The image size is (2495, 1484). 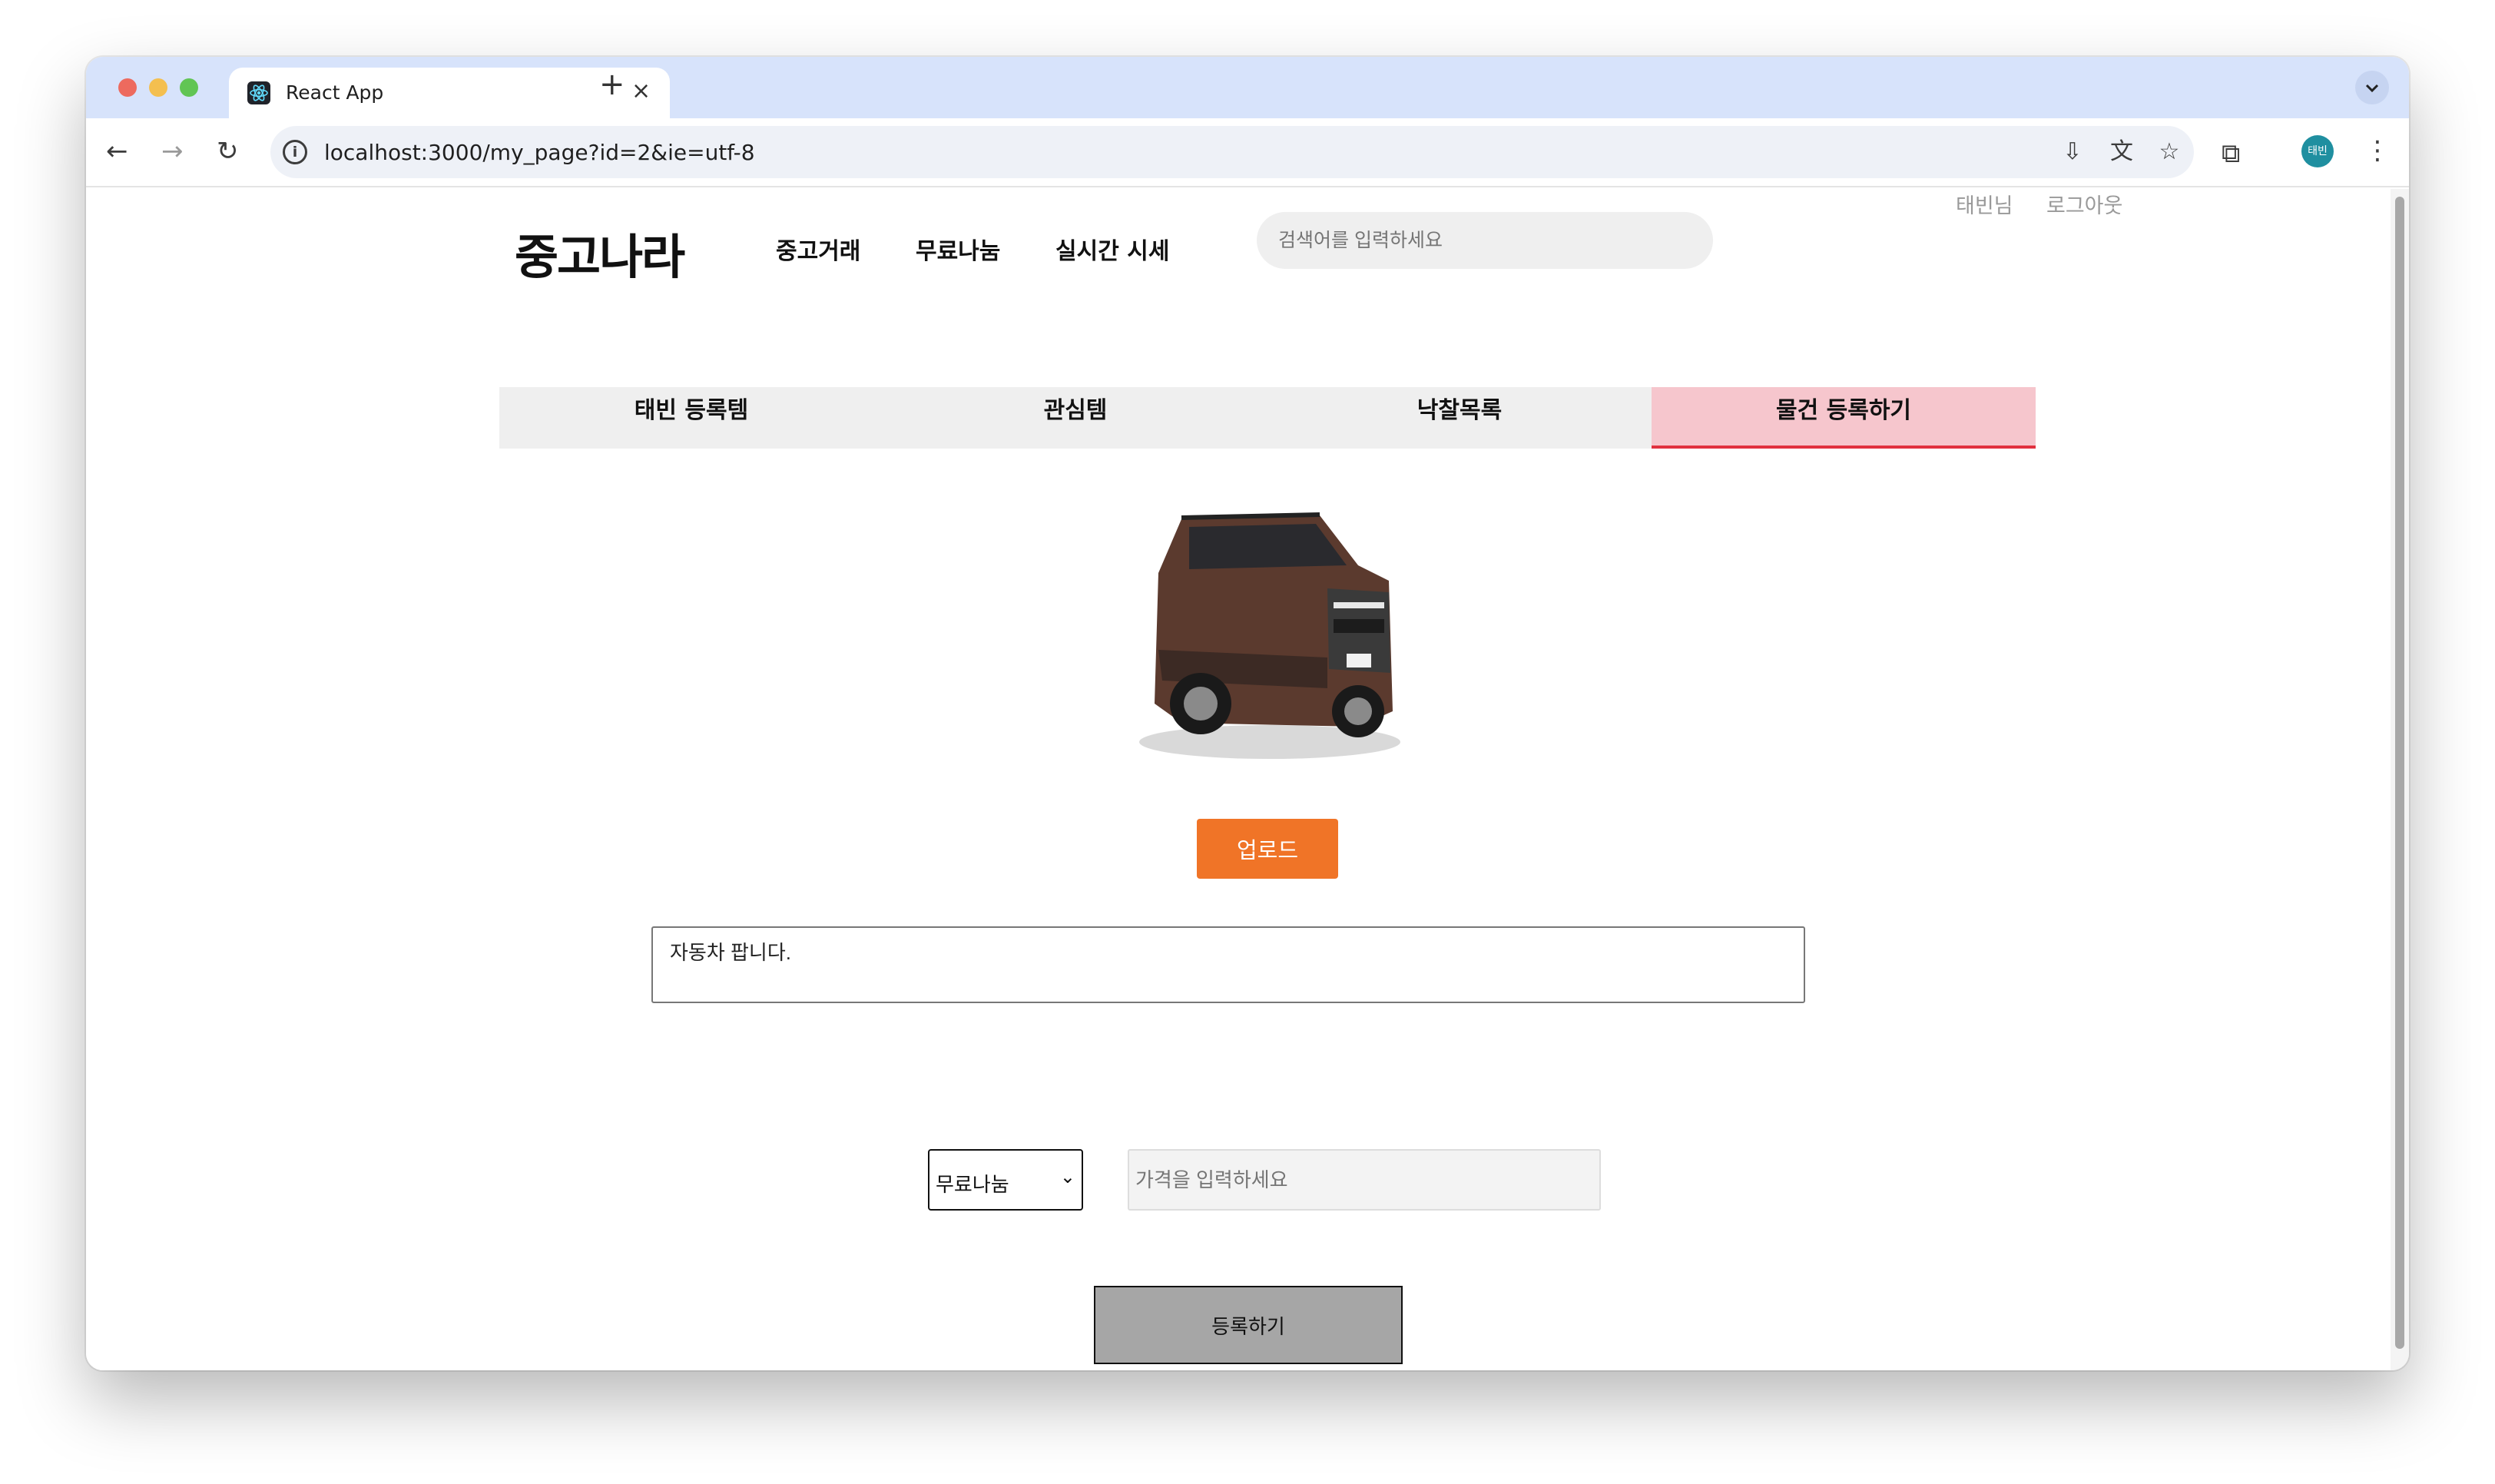 What do you see at coordinates (295, 152) in the screenshot?
I see `site-info-icon: i` at bounding box center [295, 152].